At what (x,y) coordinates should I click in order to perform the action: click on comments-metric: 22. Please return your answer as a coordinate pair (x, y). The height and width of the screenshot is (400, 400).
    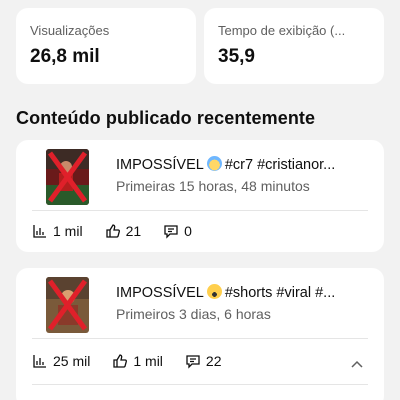
    Looking at the image, I should click on (203, 361).